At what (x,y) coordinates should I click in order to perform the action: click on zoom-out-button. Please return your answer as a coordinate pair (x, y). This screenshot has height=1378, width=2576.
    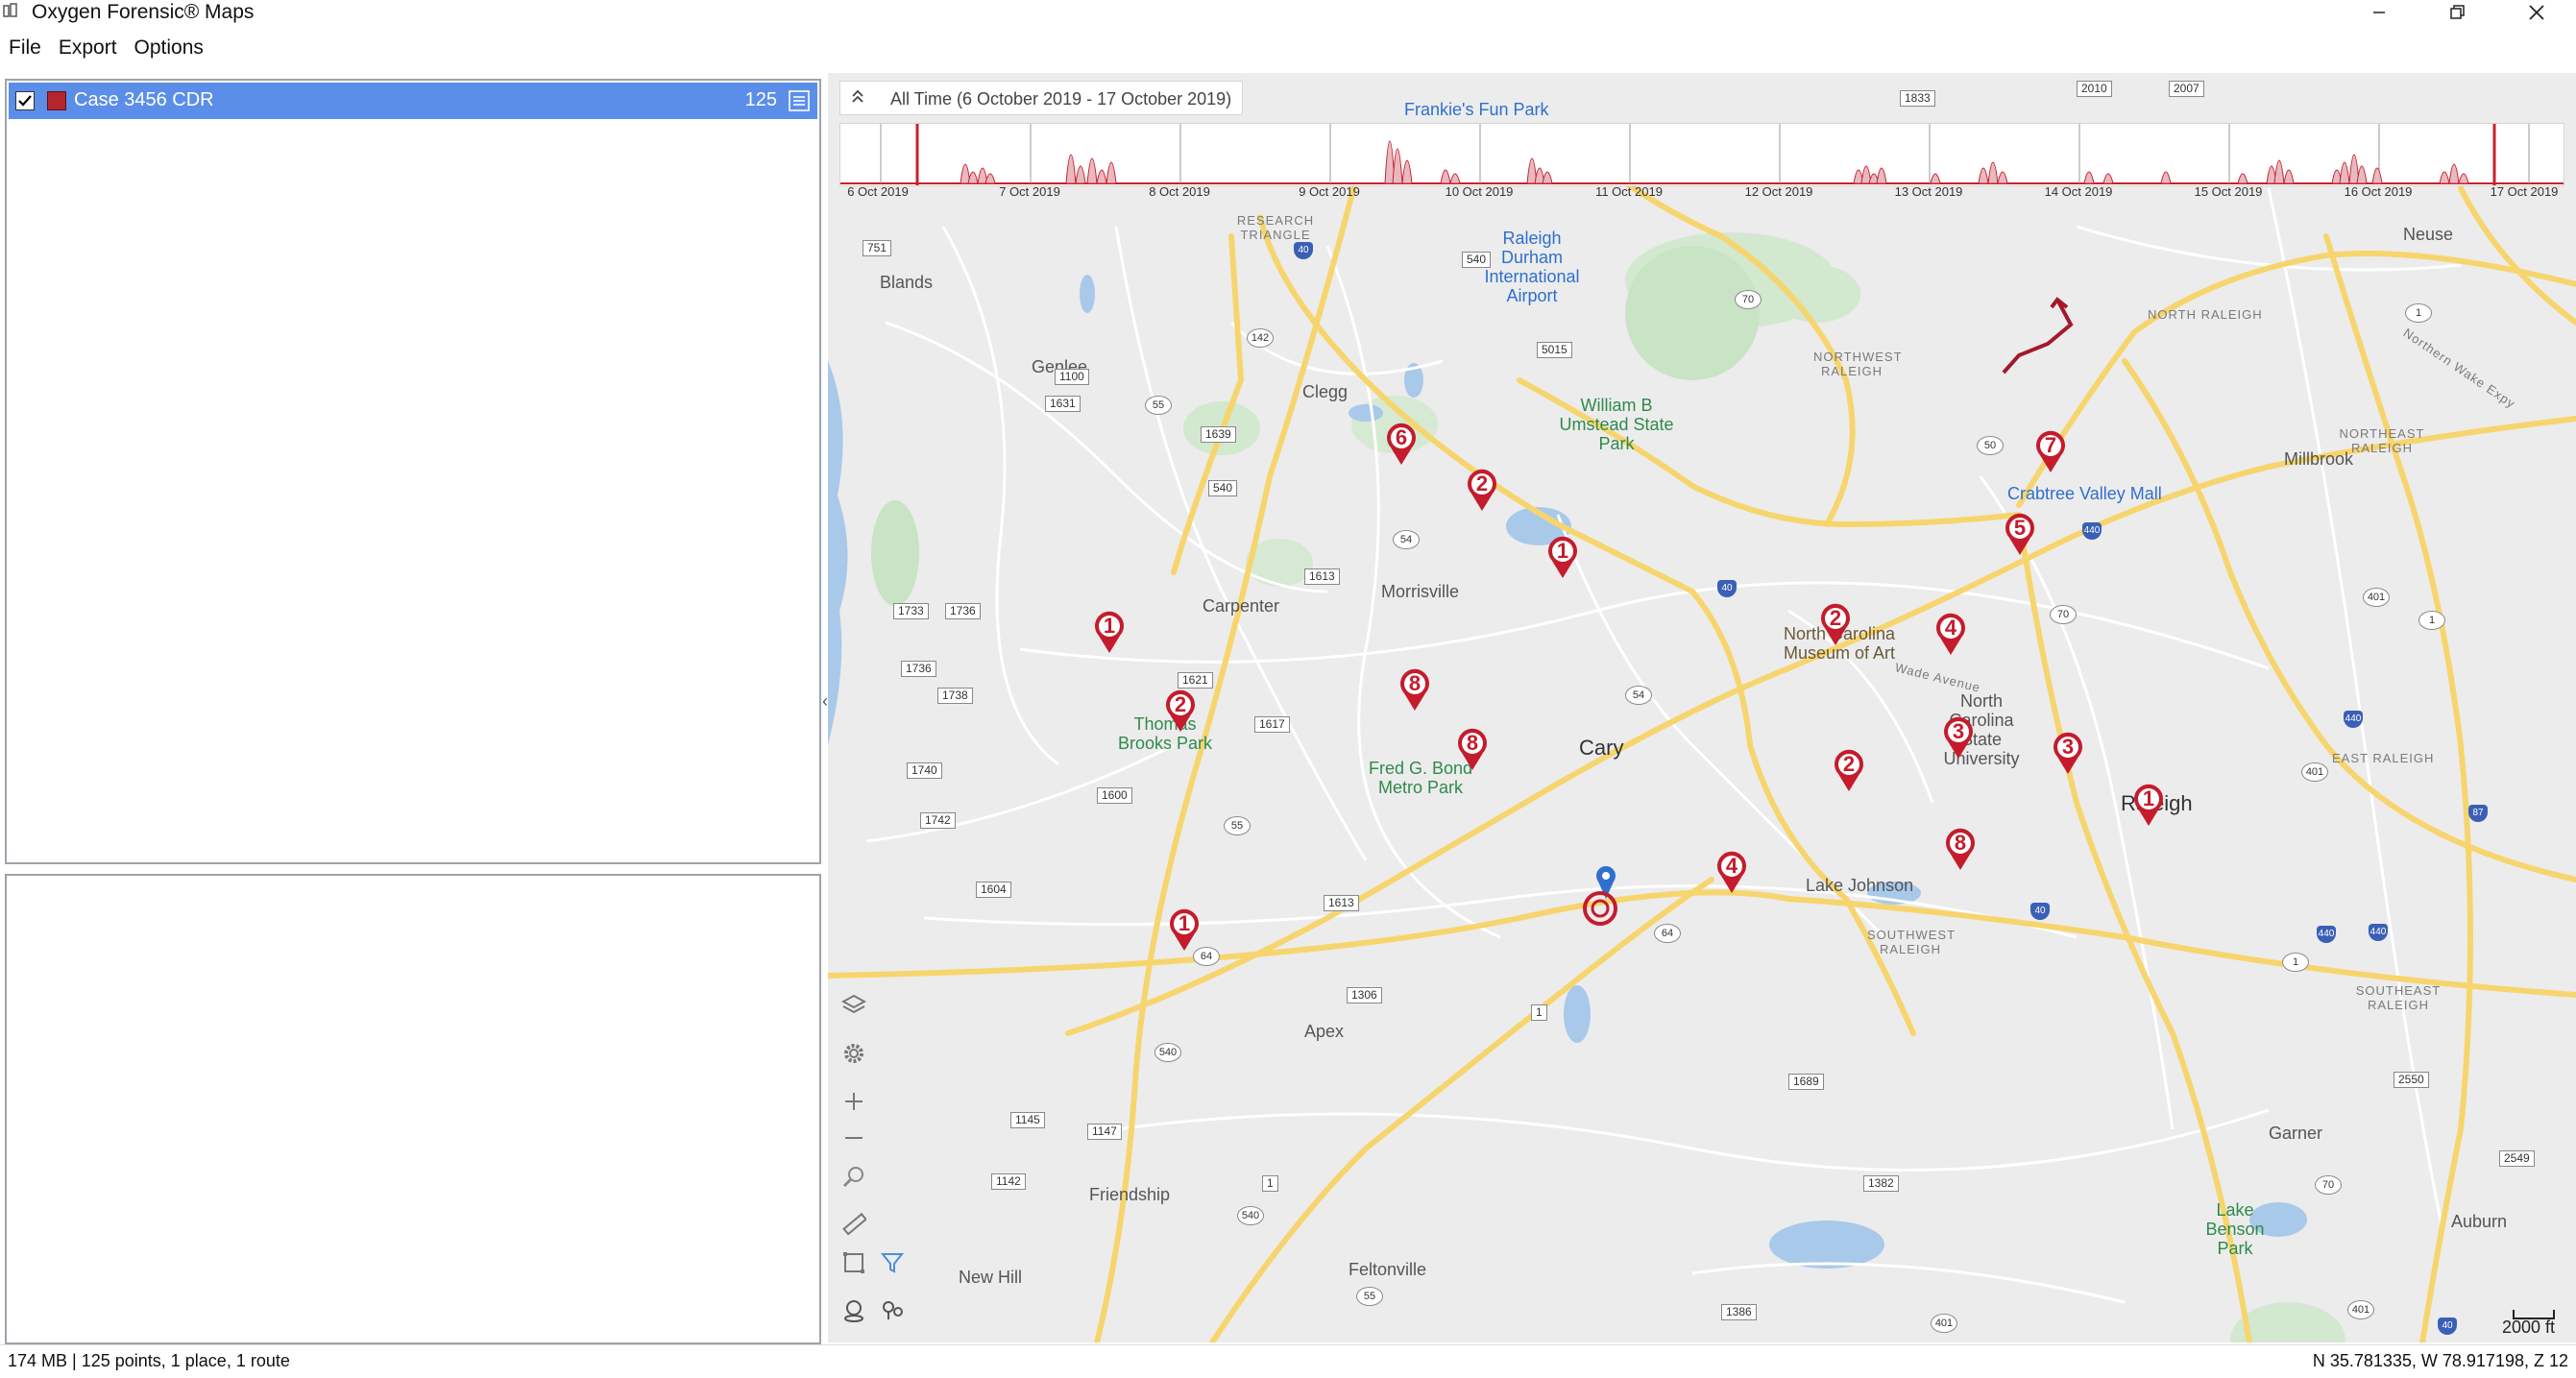
    Looking at the image, I should click on (854, 1138).